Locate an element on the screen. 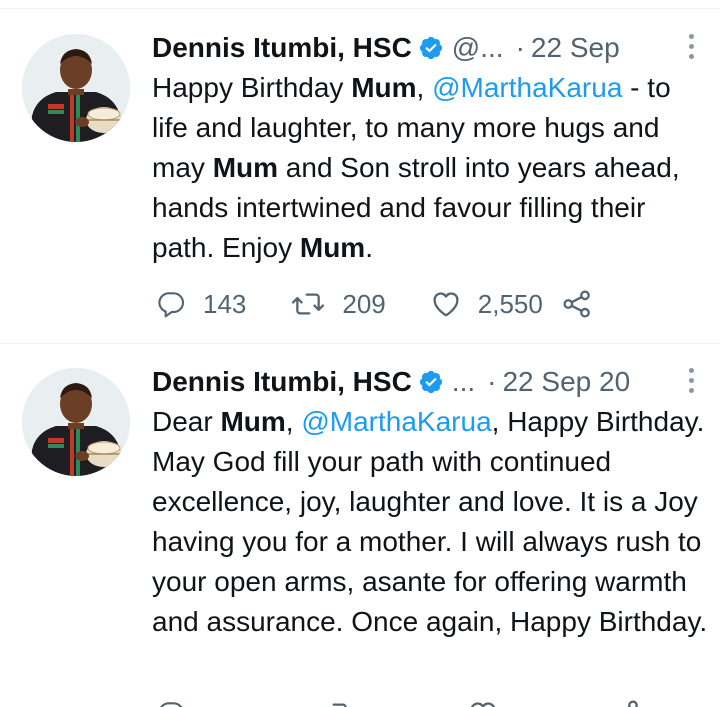 The height and width of the screenshot is (707, 720). reply-button is located at coordinates (171, 702).